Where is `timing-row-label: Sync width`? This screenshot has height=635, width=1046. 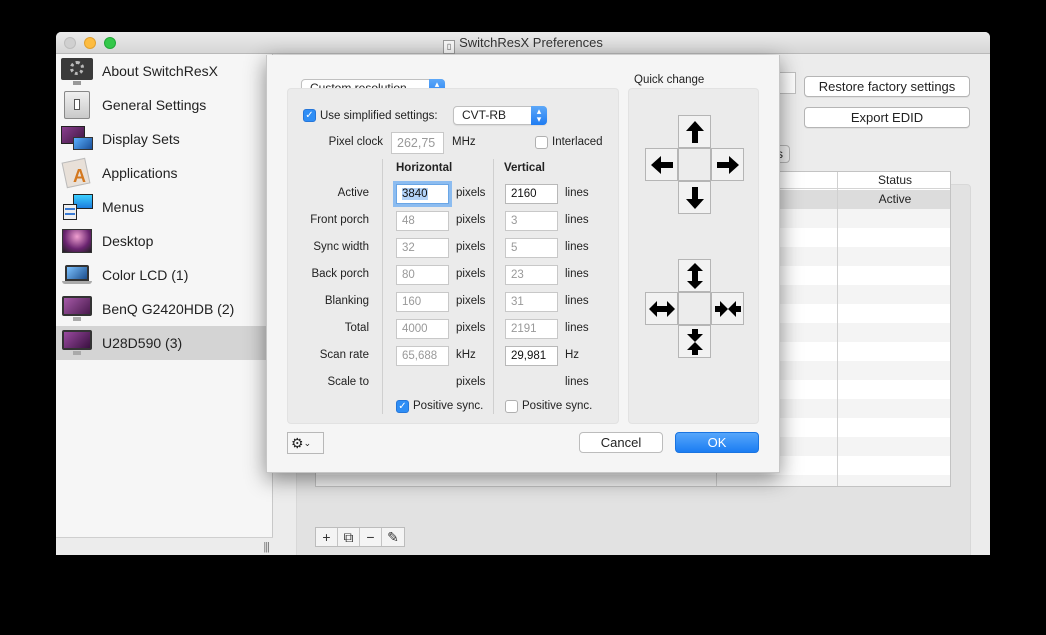 timing-row-label: Sync width is located at coordinates (341, 247).